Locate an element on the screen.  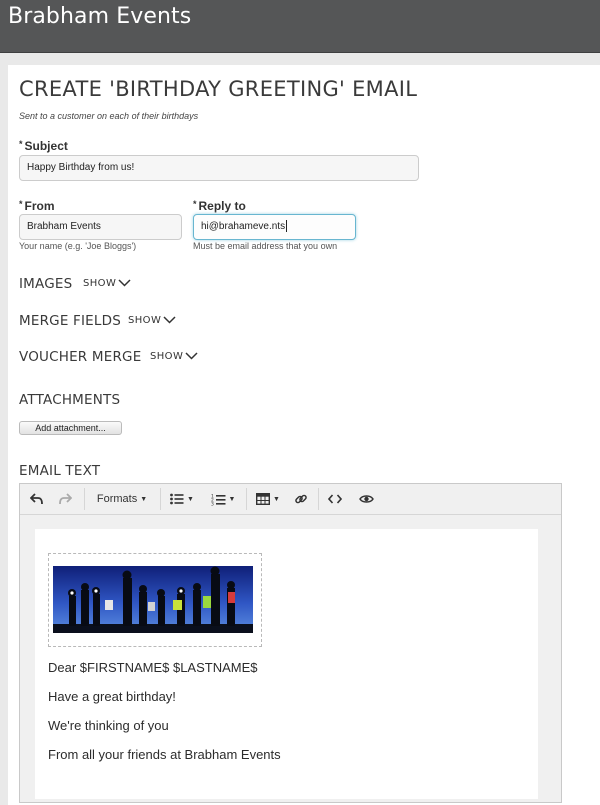
reply-to-label-text: Reply to is located at coordinates (222, 206).